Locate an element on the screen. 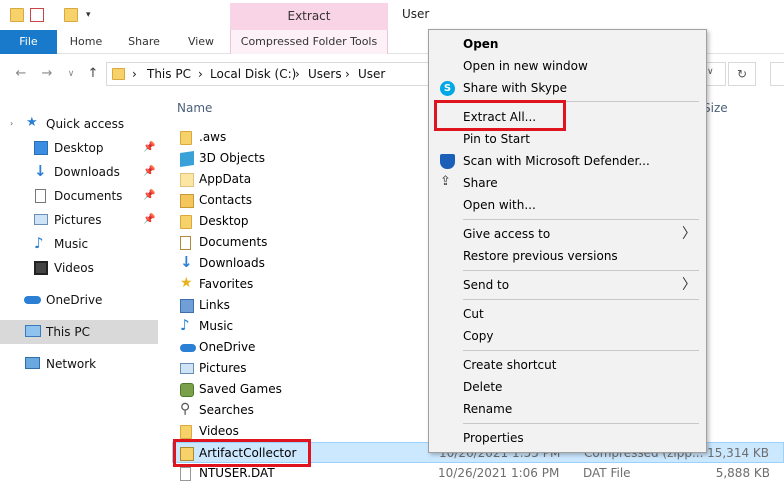 Image resolution: width=784 pixels, height=492 pixels. tab-file: File is located at coordinates (28, 42).